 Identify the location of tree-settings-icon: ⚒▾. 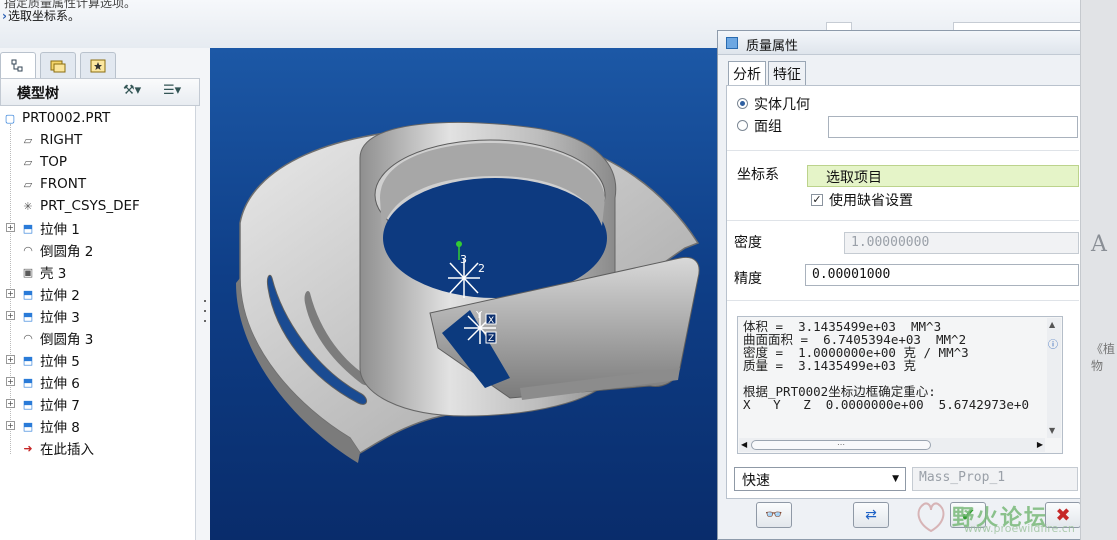
(132, 90).